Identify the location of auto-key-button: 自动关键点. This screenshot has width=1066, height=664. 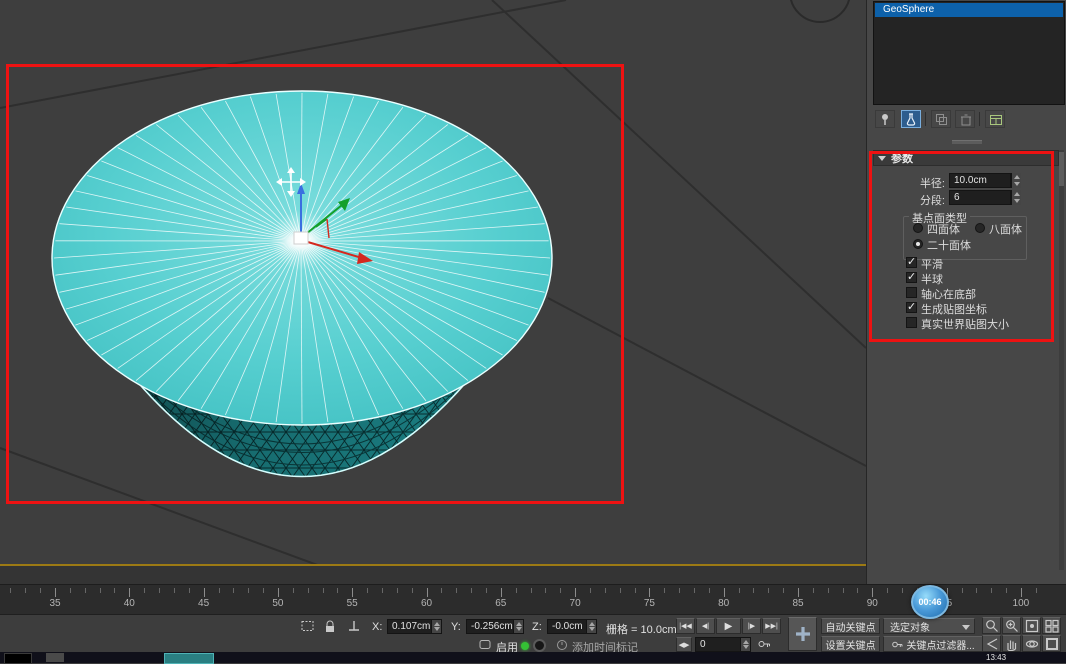
(850, 626).